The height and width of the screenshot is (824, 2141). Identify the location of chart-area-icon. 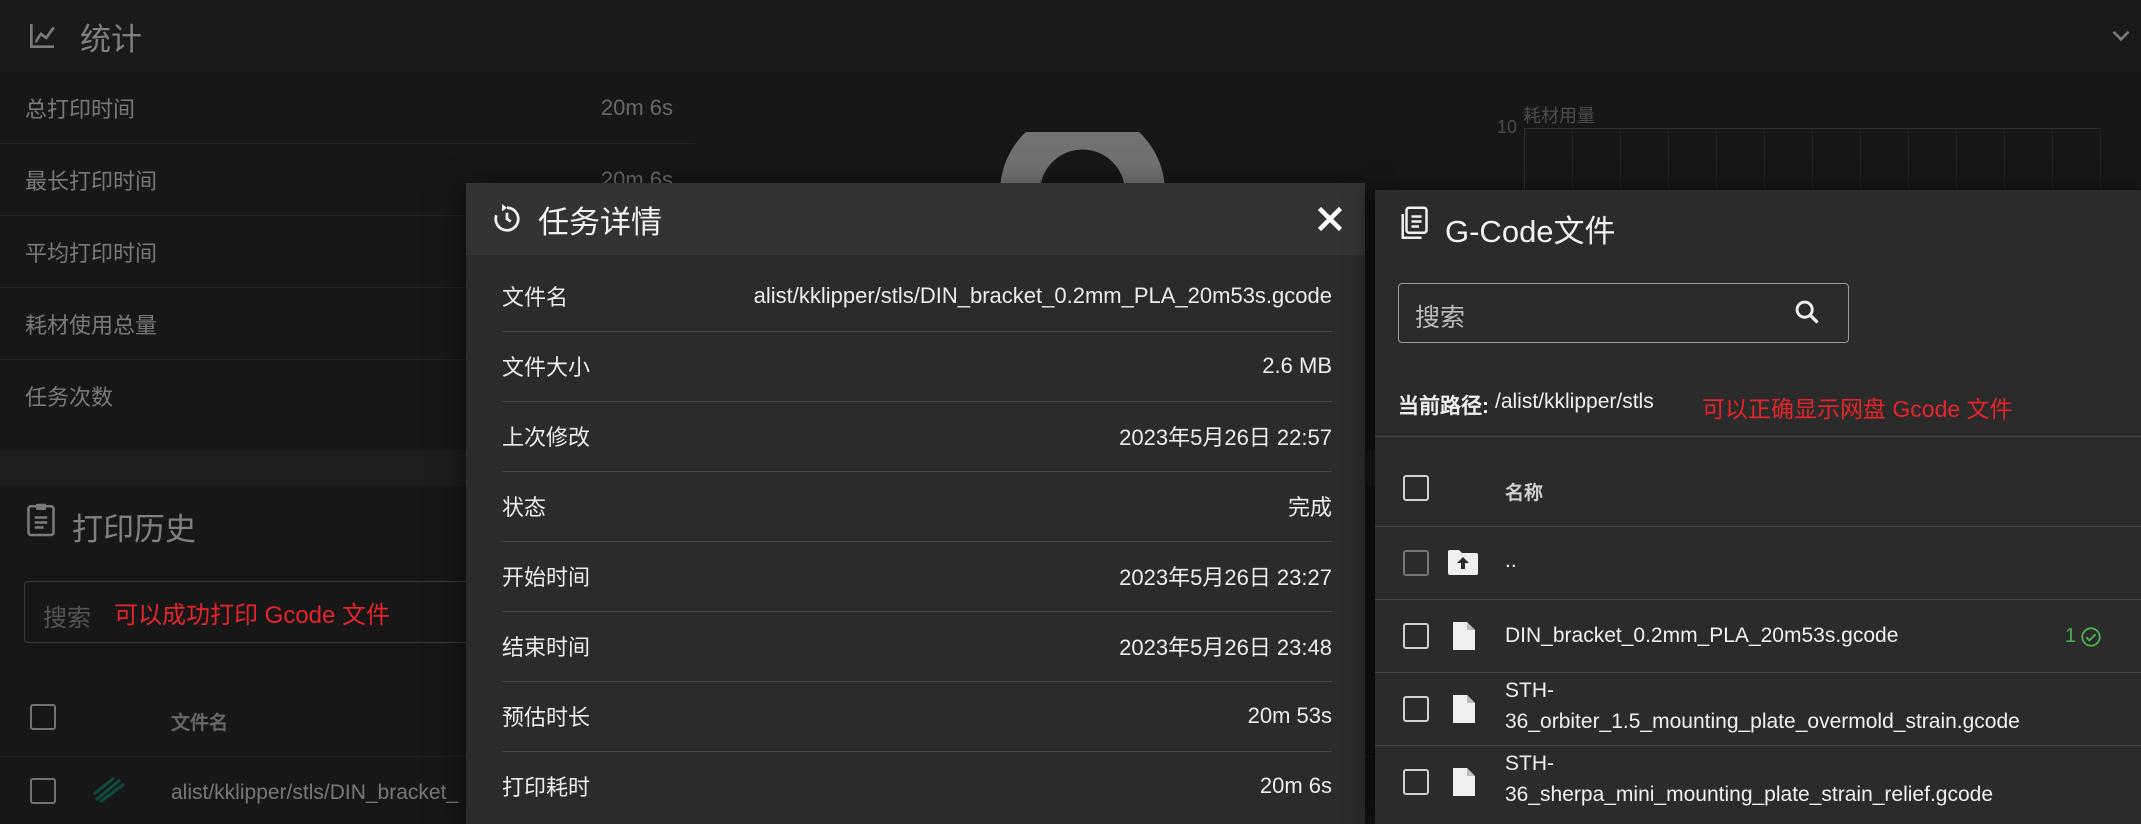
(42, 36).